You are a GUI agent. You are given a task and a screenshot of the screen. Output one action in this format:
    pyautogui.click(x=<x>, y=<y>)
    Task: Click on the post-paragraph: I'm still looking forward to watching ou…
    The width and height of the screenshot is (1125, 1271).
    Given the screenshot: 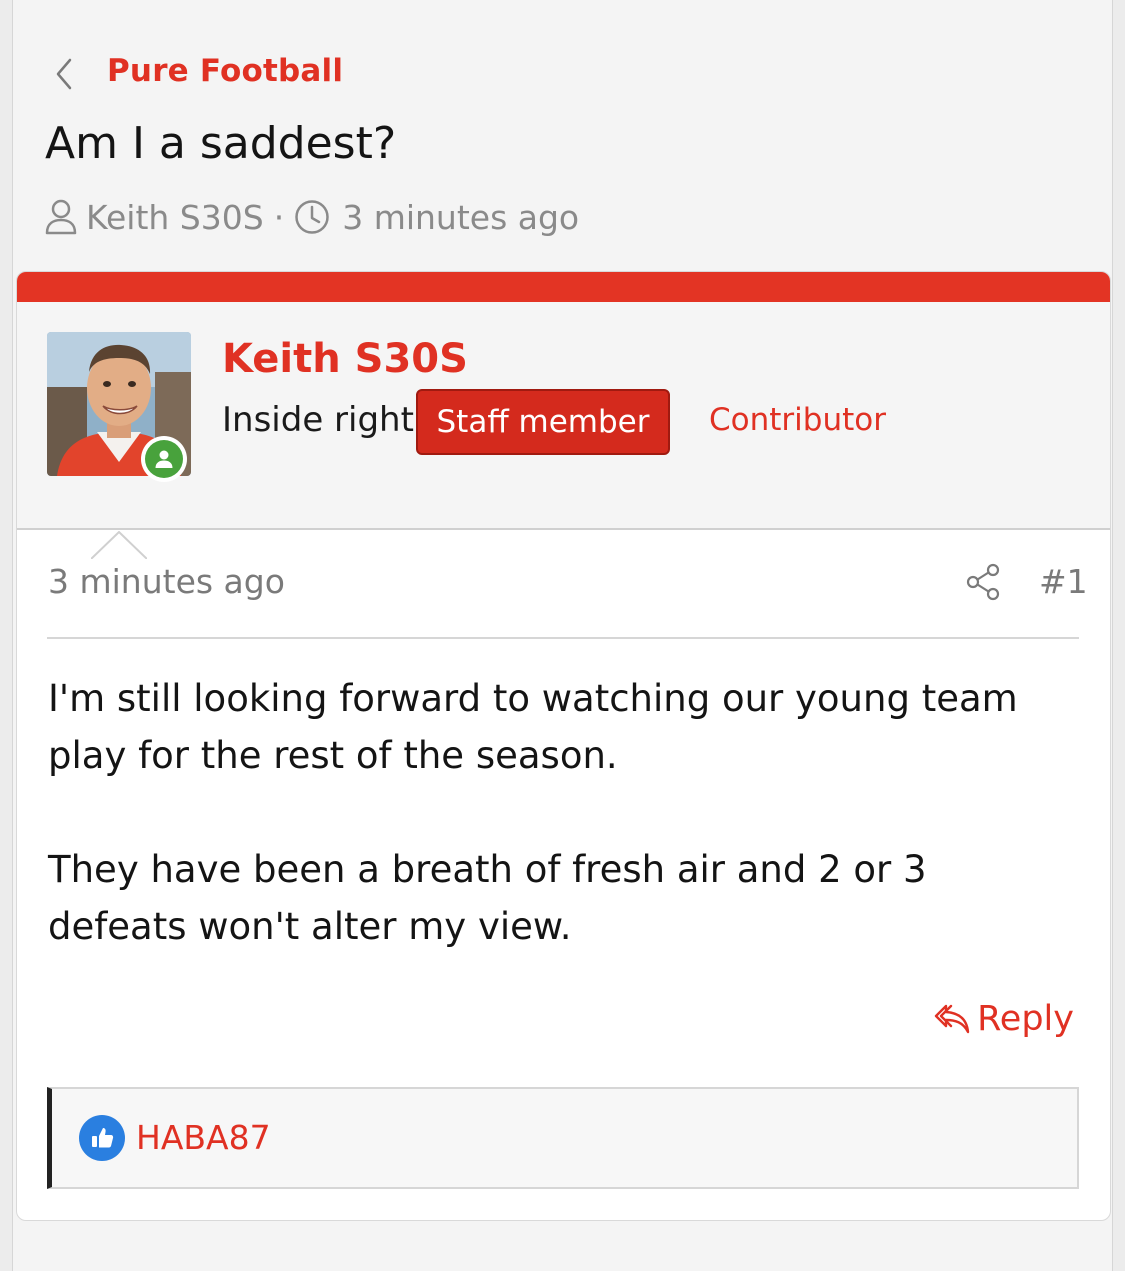 What is the action you would take?
    pyautogui.click(x=533, y=727)
    